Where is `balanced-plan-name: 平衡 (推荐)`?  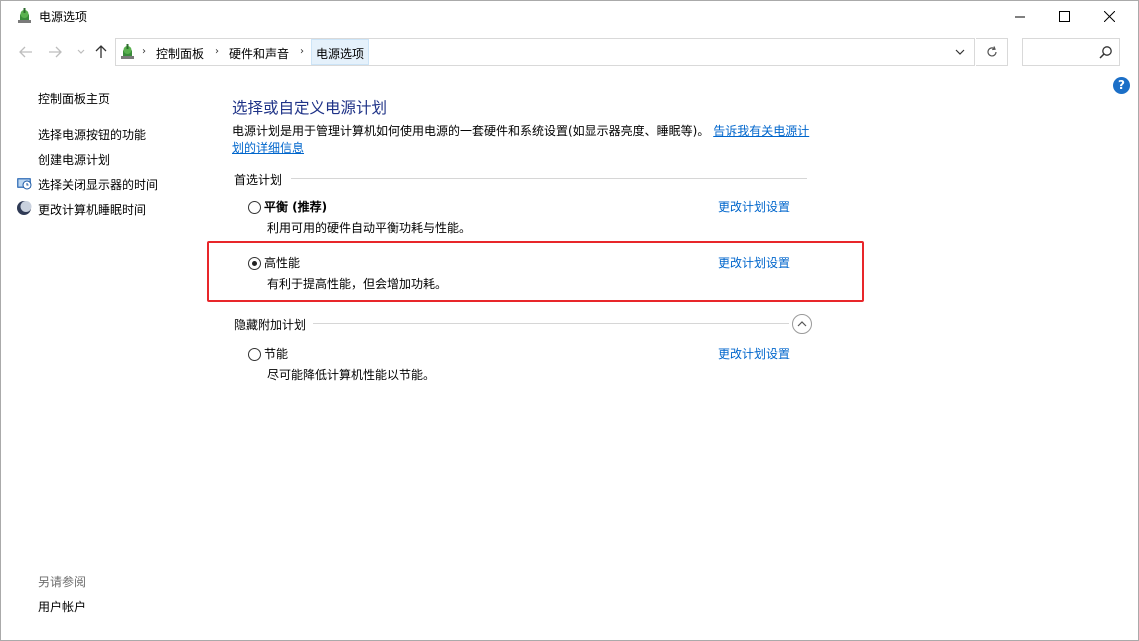
balanced-plan-name: 平衡 (推荐) is located at coordinates (295, 206).